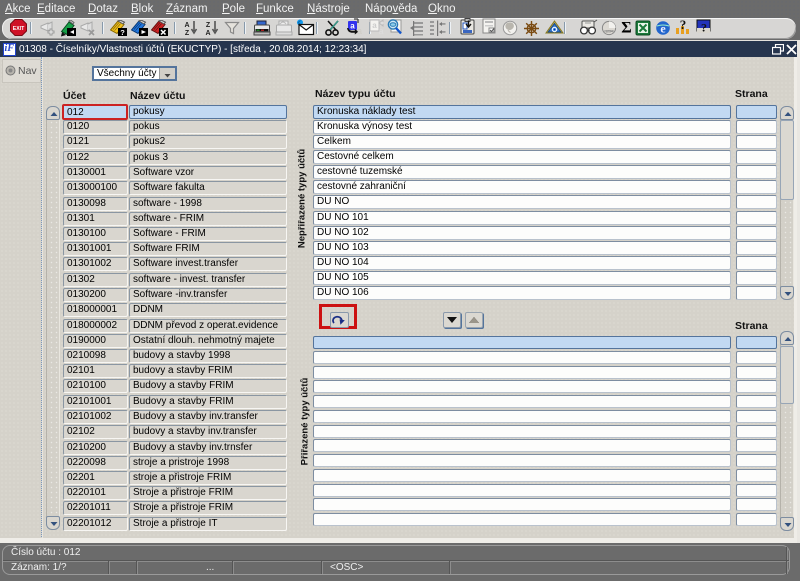  Describe the element at coordinates (626, 28) in the screenshot. I see `svg-text: Σ` at that location.